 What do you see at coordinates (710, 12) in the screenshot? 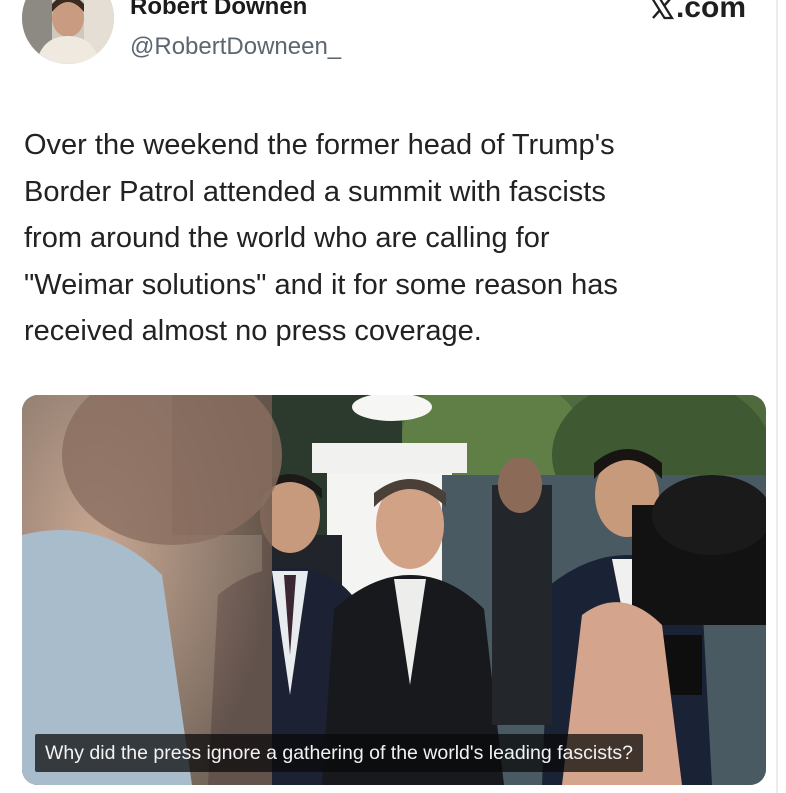
I see `source-domain: .com` at bounding box center [710, 12].